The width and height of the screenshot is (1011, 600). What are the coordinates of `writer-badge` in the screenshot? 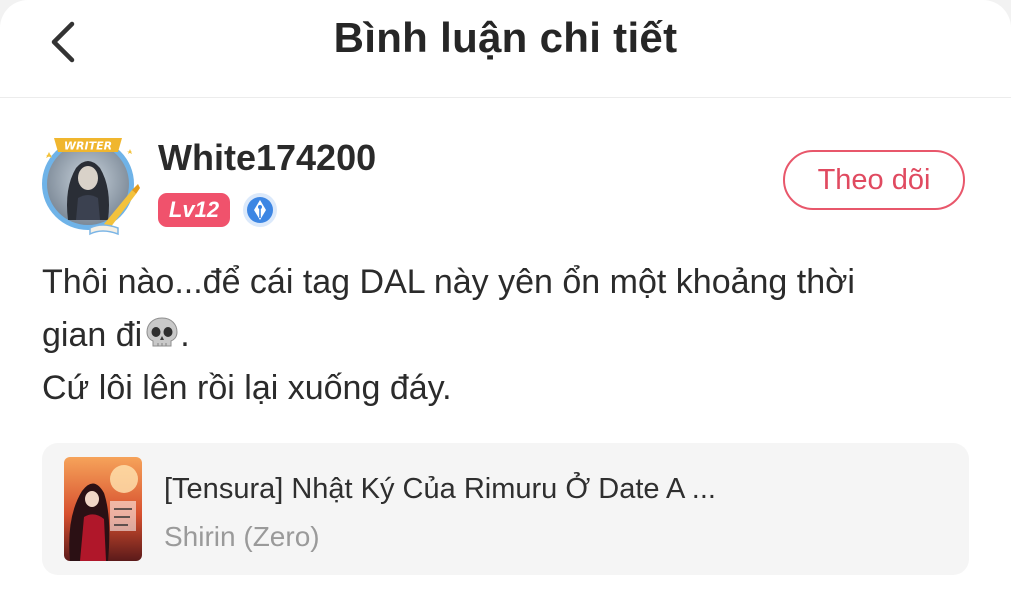 It's located at (260, 210).